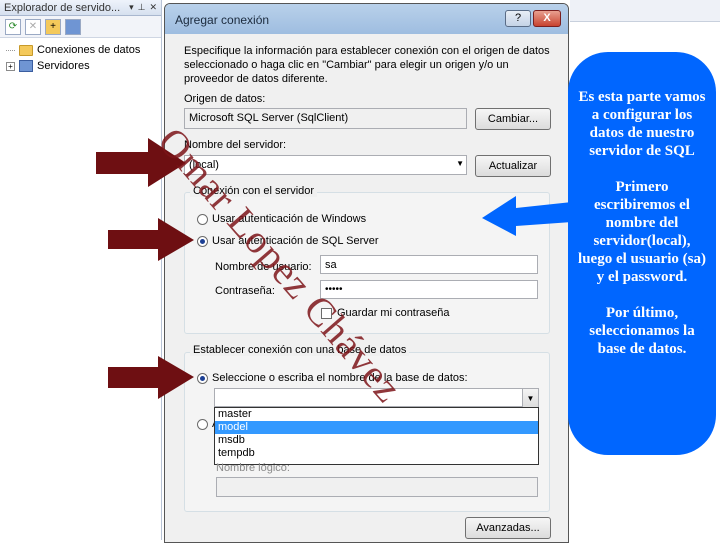  I want to click on select-database-radio, so click(202, 378).